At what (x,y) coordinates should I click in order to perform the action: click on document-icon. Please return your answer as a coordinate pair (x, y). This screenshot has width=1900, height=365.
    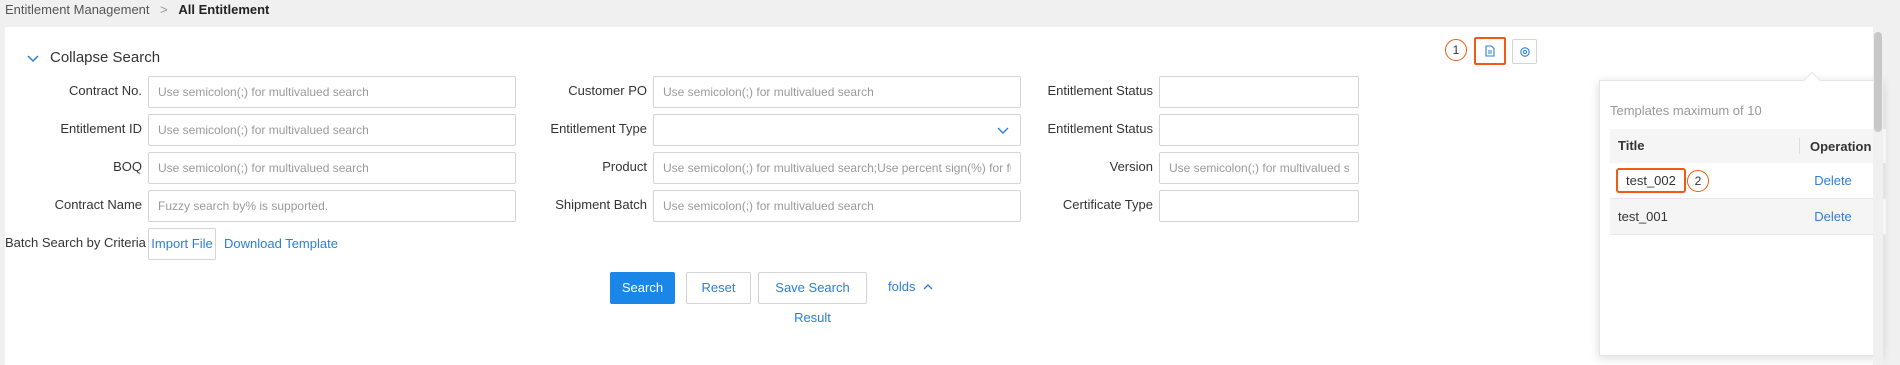
    Looking at the image, I should click on (1490, 51).